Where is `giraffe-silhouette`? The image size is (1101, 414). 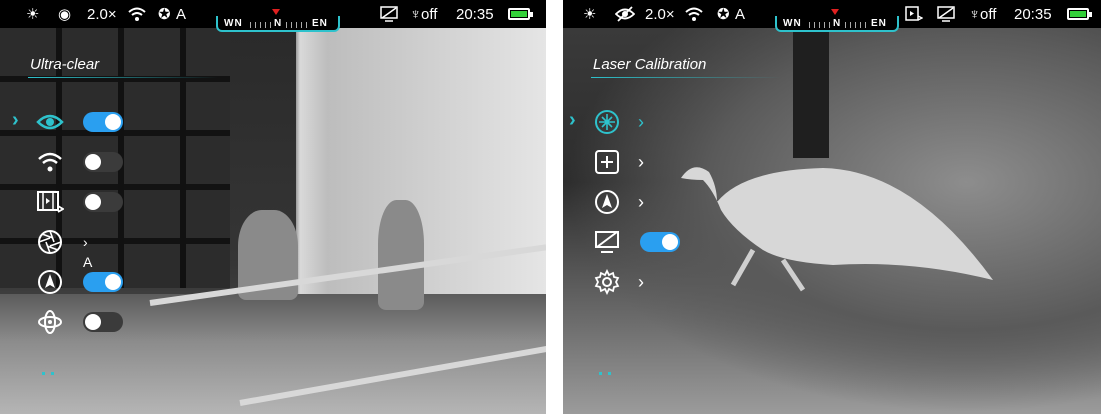 giraffe-silhouette is located at coordinates (401, 255).